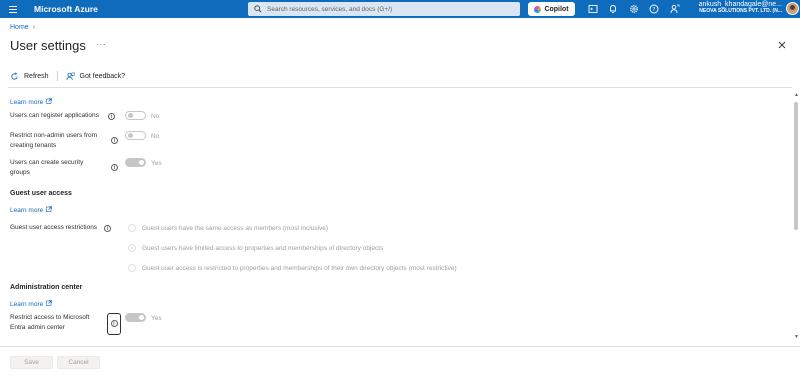 The width and height of the screenshot is (800, 376). I want to click on security-groups-label: Users can create security groups, so click(46, 168).